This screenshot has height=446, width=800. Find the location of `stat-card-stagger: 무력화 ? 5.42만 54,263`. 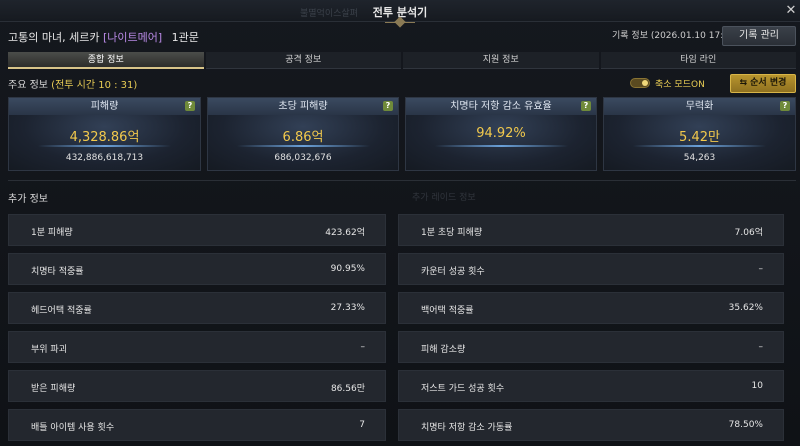

stat-card-stagger: 무력화 ? 5.42만 54,263 is located at coordinates (699, 134).